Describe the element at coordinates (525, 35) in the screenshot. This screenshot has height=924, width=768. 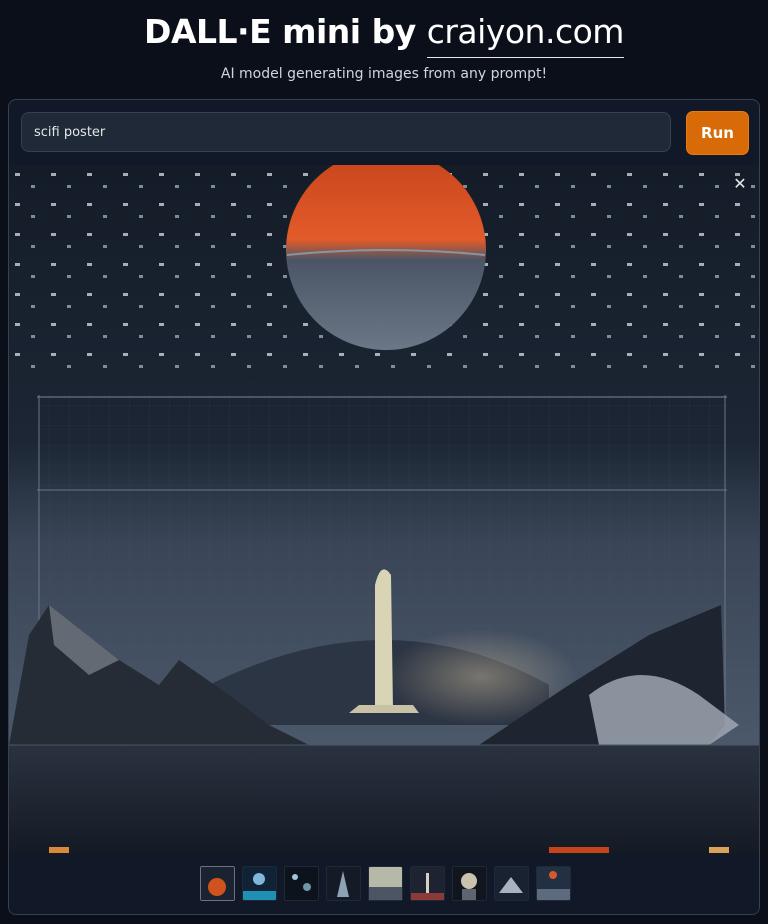
I see `craiyon-link: craiyon.com` at that location.